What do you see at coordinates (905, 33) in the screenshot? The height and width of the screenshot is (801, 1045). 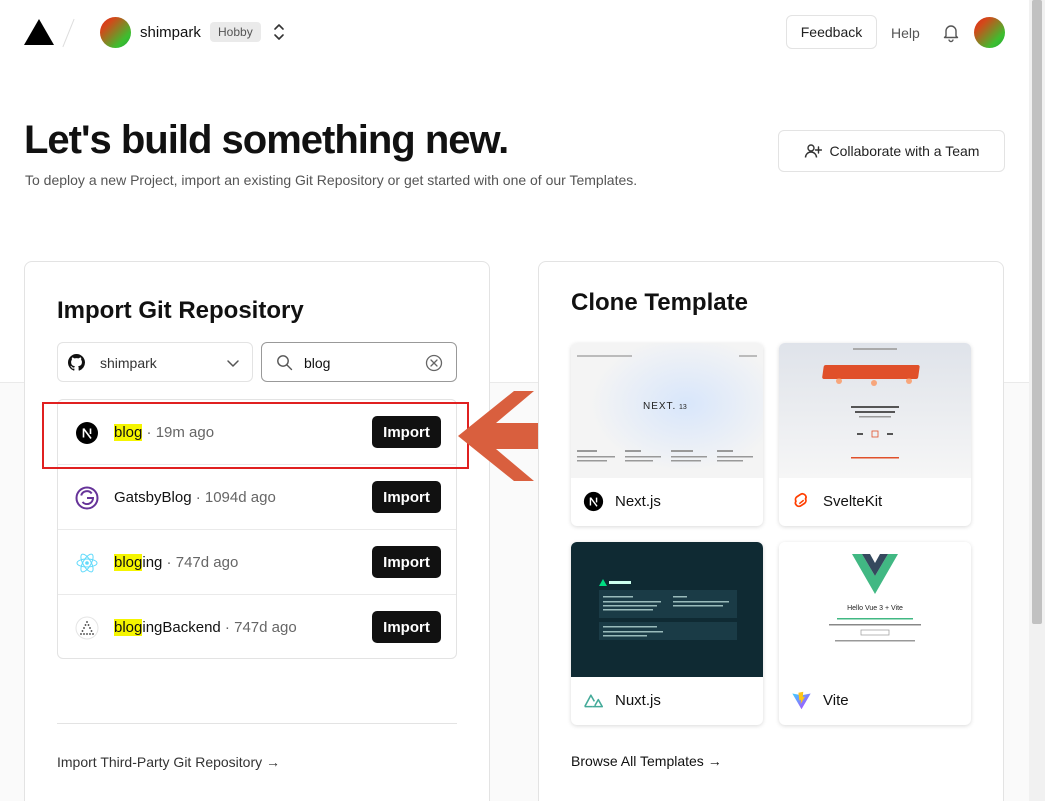 I see `help-link: Help` at bounding box center [905, 33].